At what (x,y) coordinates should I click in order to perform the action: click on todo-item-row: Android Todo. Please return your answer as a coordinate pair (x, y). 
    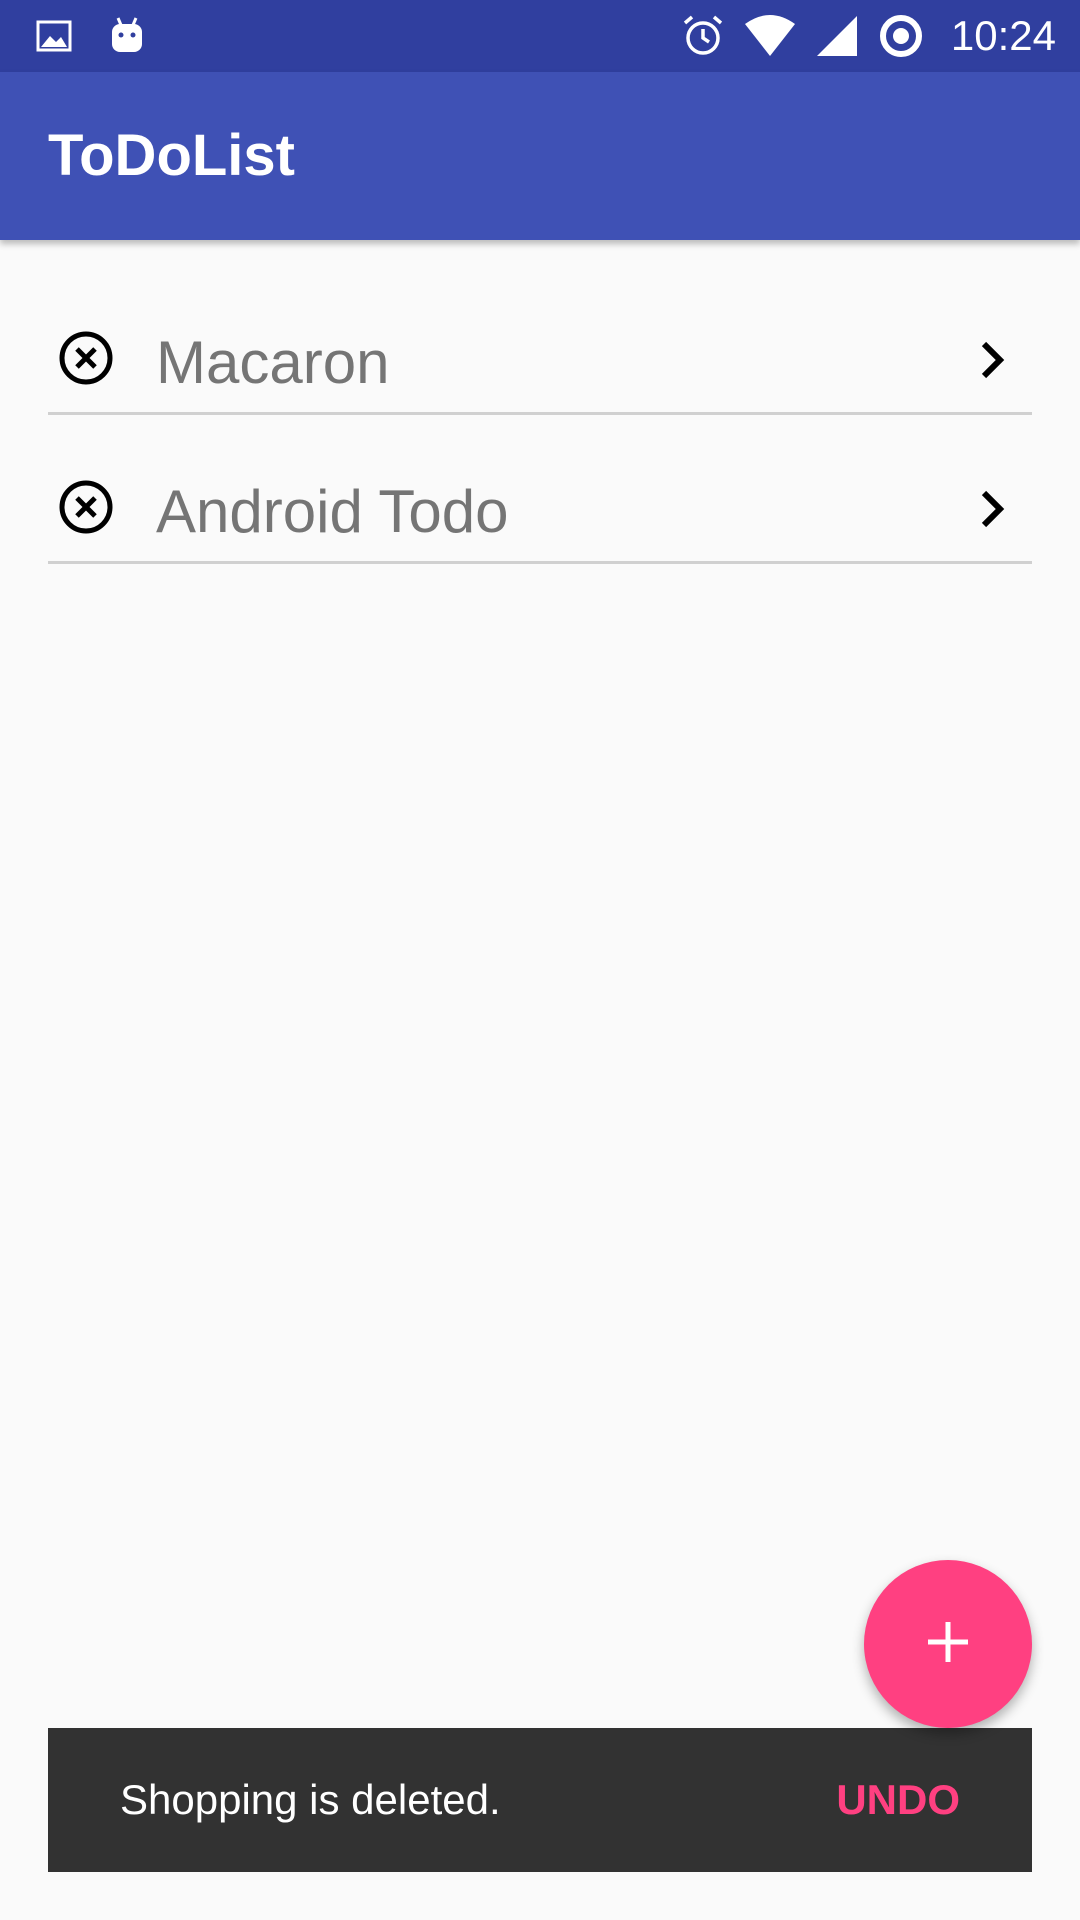
    Looking at the image, I should click on (540, 506).